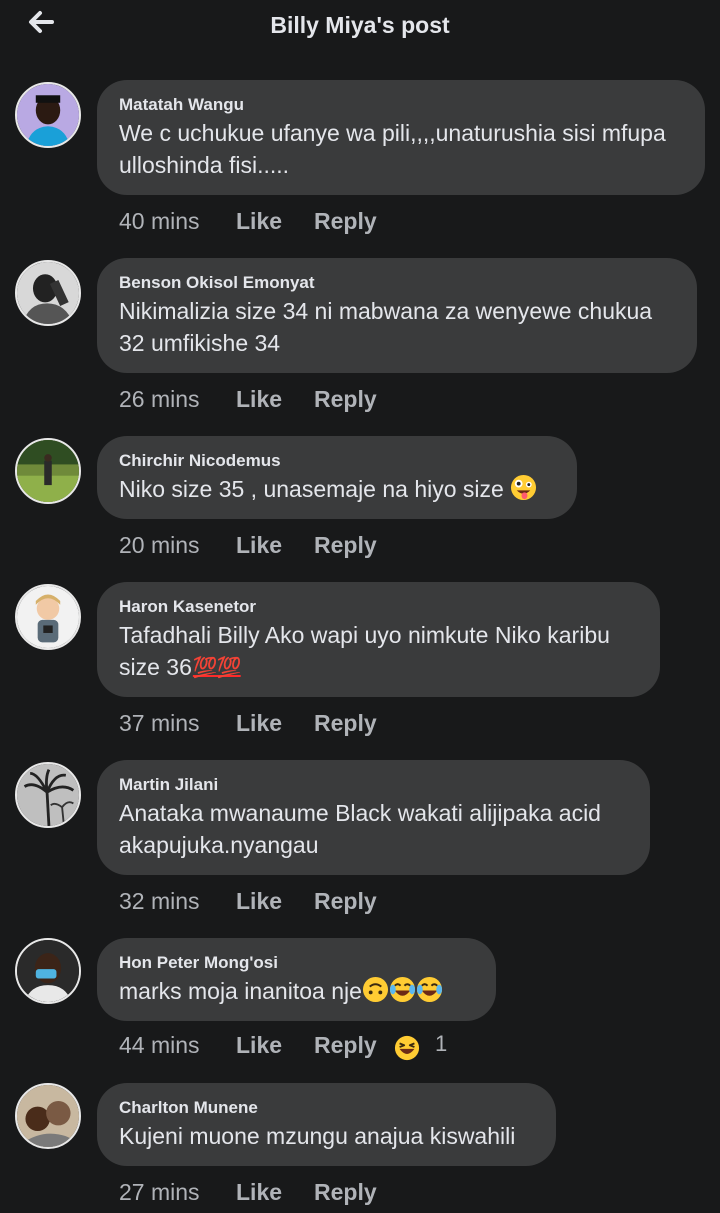 This screenshot has width=720, height=1213. What do you see at coordinates (378, 607) in the screenshot?
I see `comment-author: Haron Kasenetor` at bounding box center [378, 607].